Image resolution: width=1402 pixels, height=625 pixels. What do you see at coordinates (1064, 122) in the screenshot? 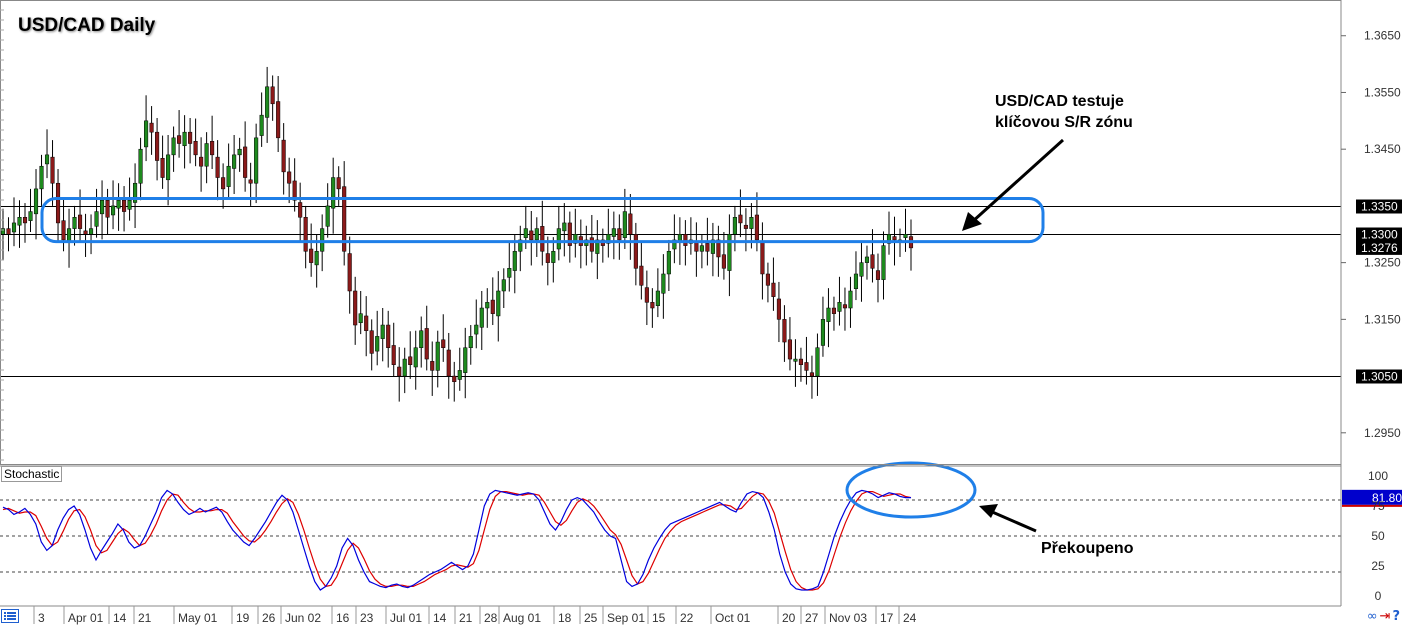
I see `zone-annotation-line2: klíčovou S/R zónu` at bounding box center [1064, 122].